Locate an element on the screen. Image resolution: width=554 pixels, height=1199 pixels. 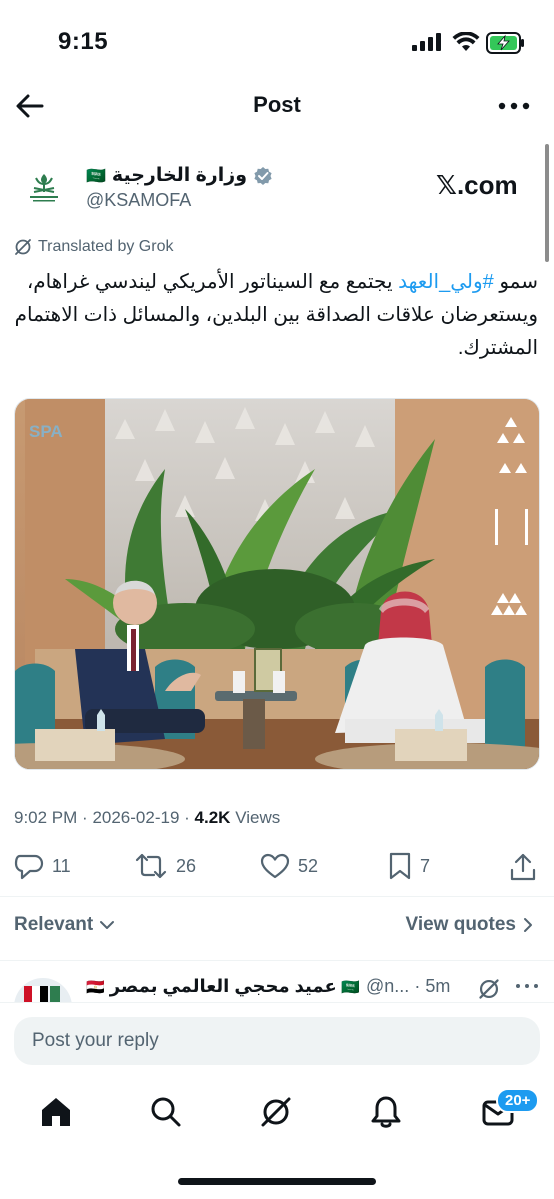
reply-button: 11 is located at coordinates (42, 866).